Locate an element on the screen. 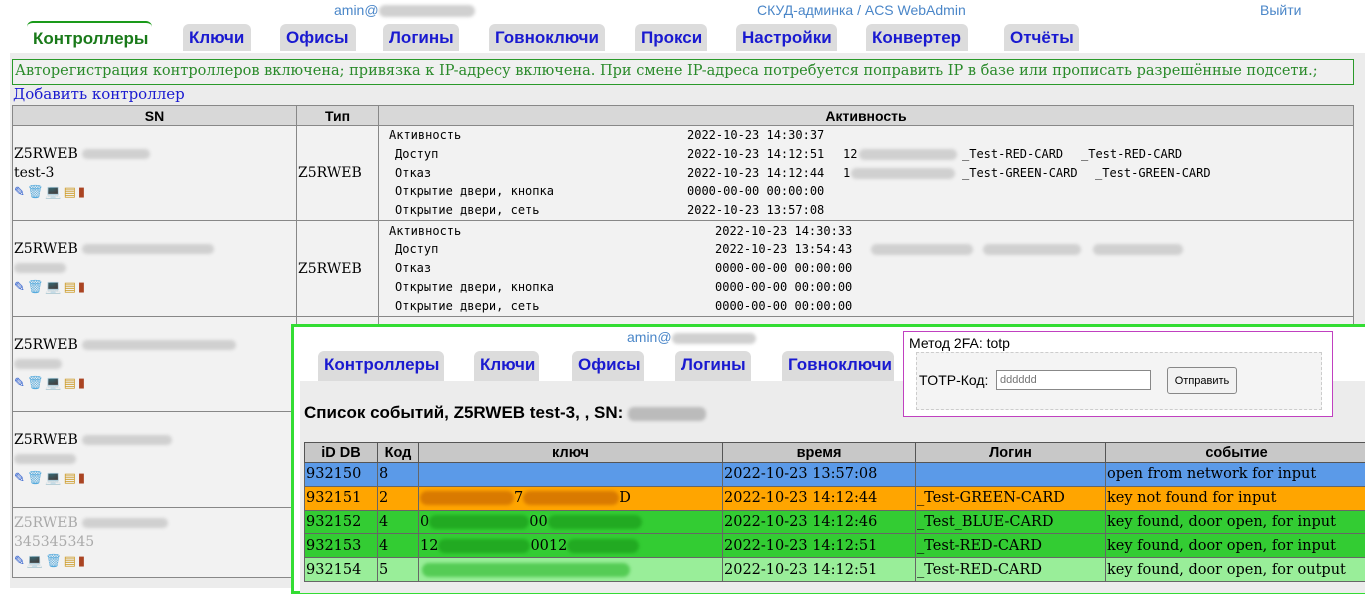 This screenshot has height=594, width=1365. col-type: Тип is located at coordinates (338, 116).